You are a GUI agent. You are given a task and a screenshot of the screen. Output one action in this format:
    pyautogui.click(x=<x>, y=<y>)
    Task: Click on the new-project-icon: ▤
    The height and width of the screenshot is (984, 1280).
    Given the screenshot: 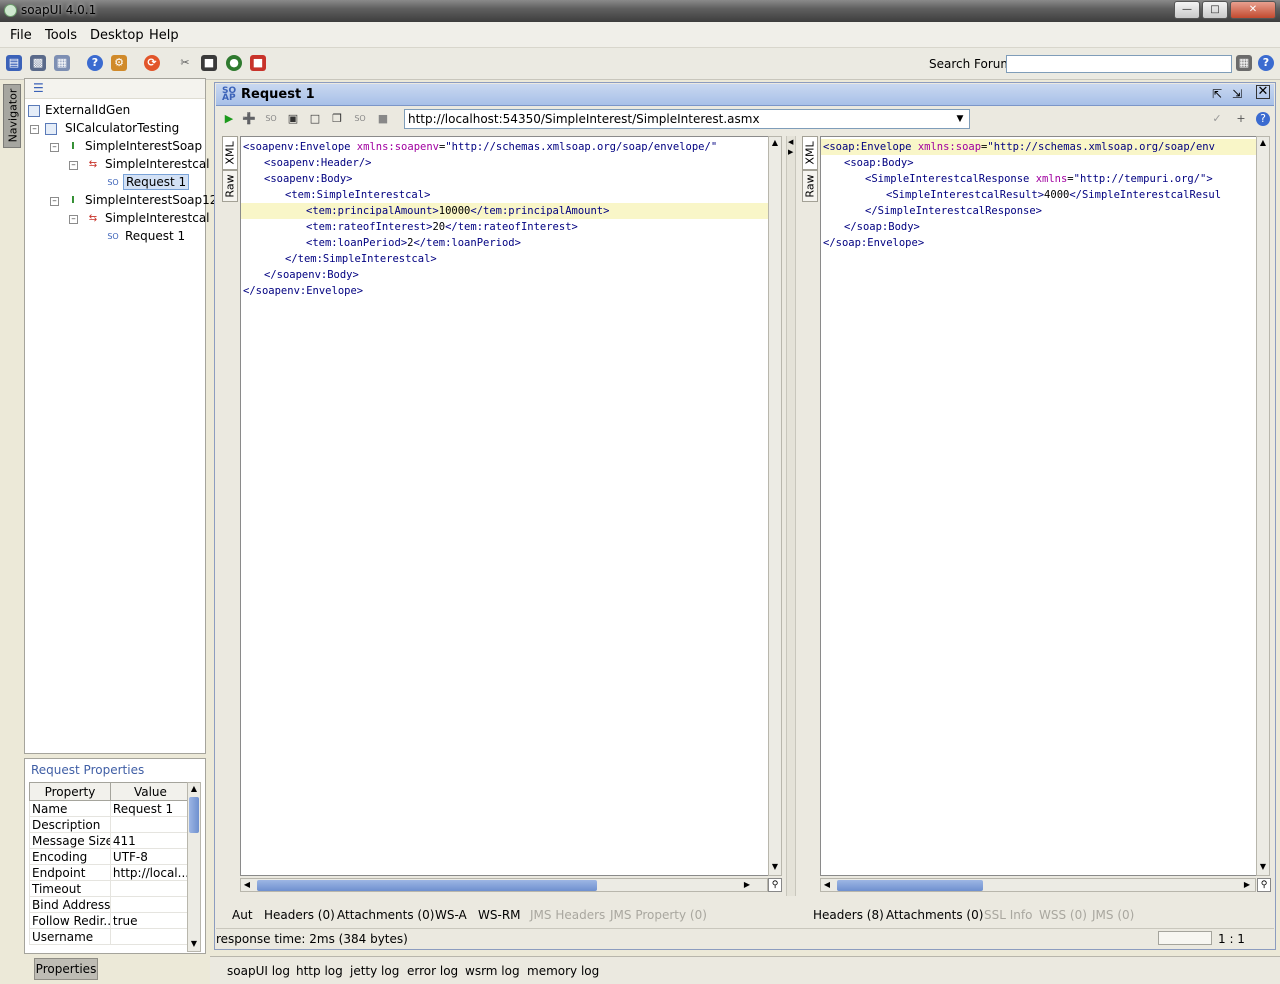 What is the action you would take?
    pyautogui.click(x=14, y=63)
    